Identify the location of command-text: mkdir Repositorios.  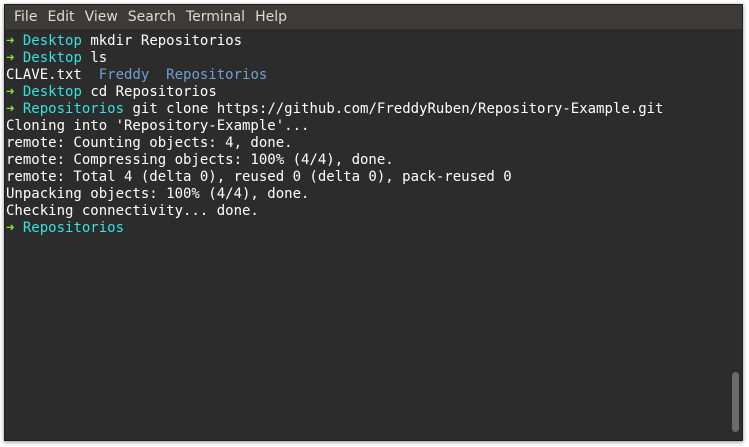
(166, 41).